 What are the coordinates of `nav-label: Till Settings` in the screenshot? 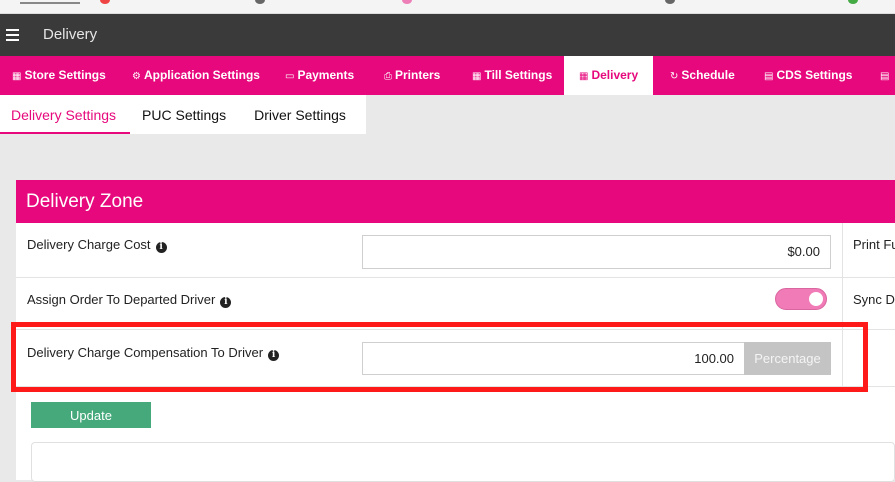 It's located at (518, 75).